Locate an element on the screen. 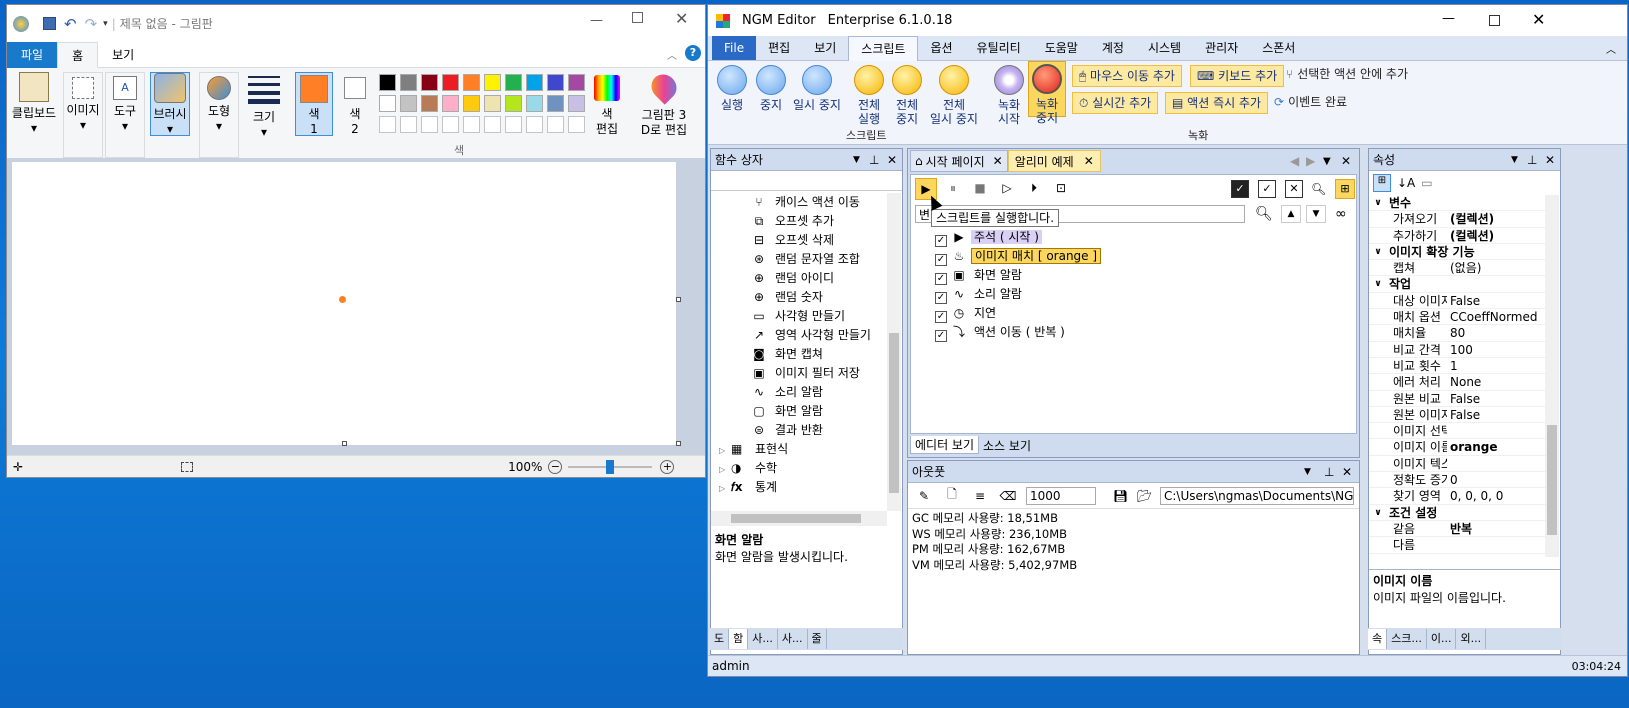  function-list-item: ⊟ 오프셋 삭제 is located at coordinates (806, 240).